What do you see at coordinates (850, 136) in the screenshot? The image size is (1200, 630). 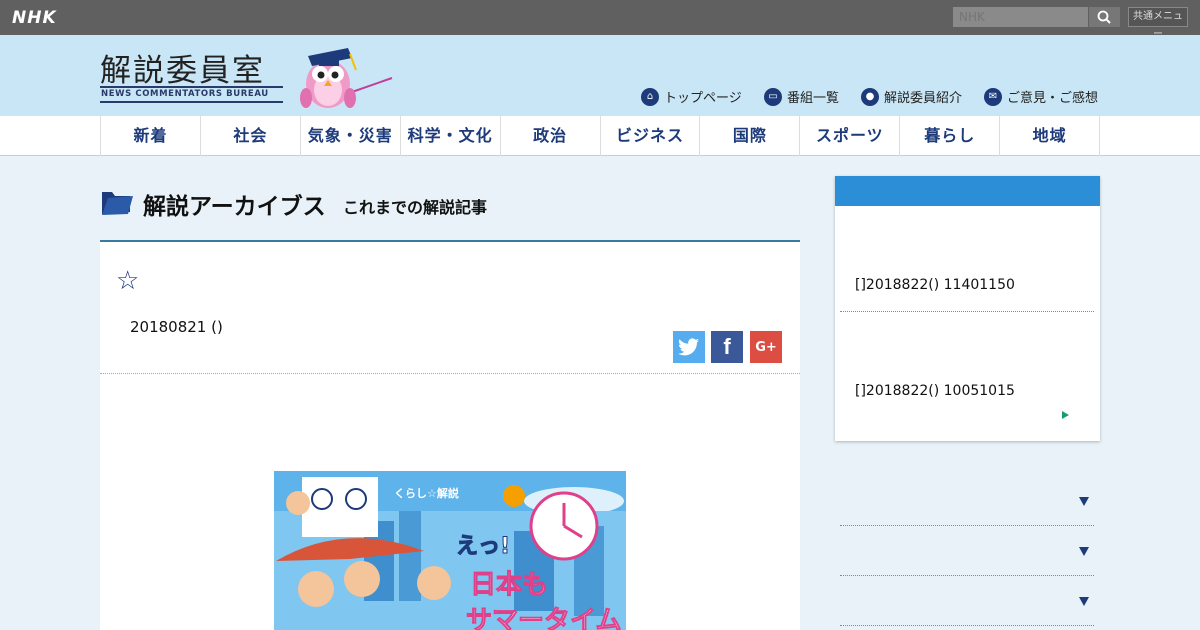 I see `nav-item-sports: スポーツ` at bounding box center [850, 136].